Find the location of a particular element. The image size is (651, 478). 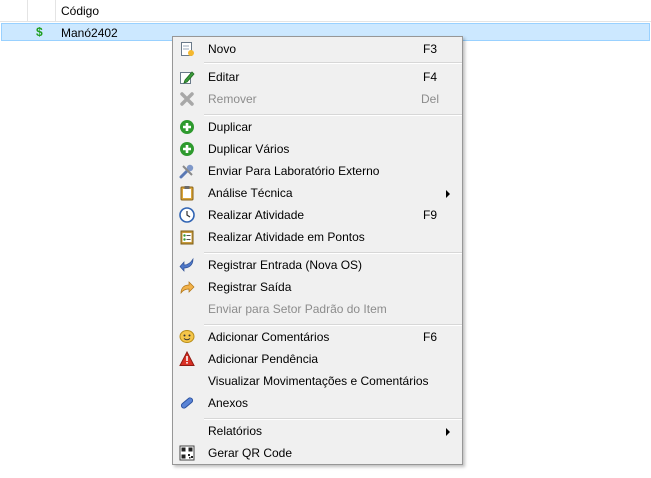

menu-item-realizar-atividade: Realizar Atividade F9 is located at coordinates (317, 215).